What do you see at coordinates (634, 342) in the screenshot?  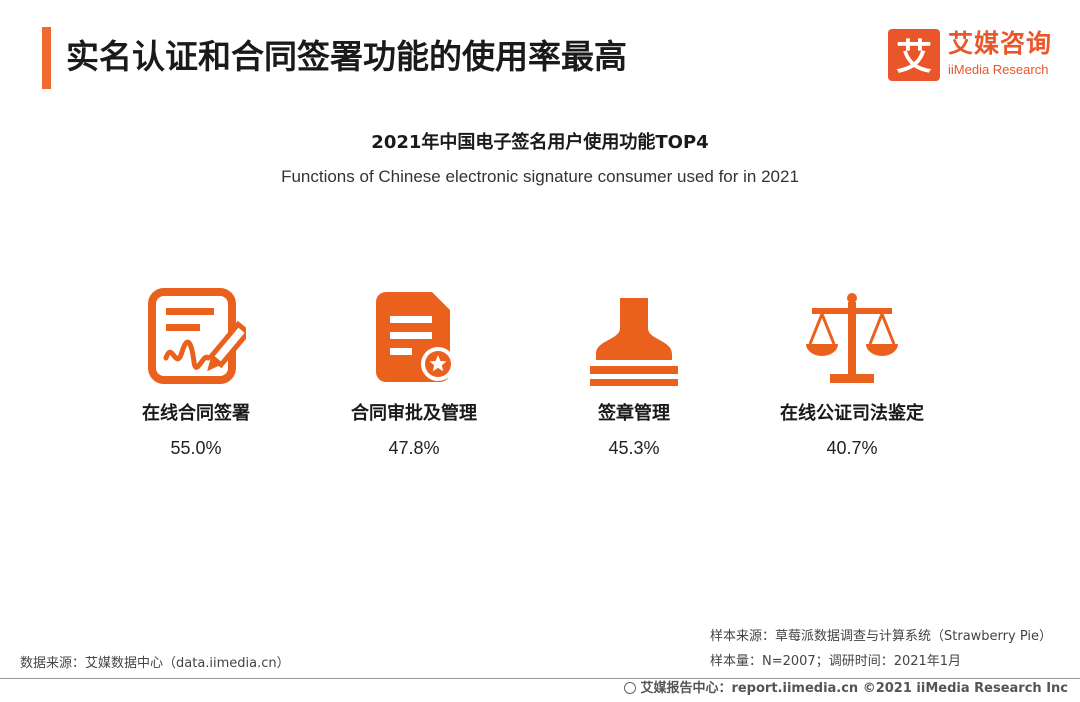 I see `stamp-icon` at bounding box center [634, 342].